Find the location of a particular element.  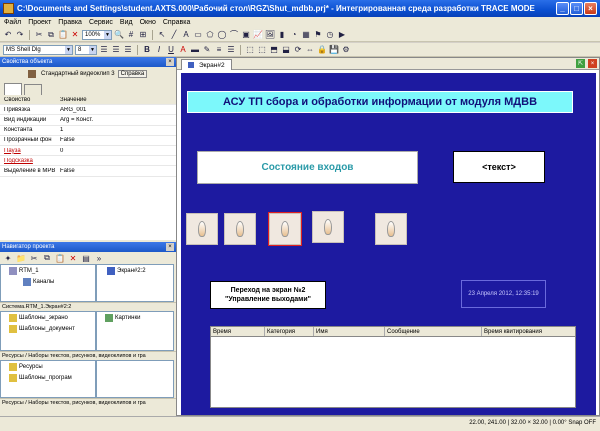

tree-item-pictures: Картинки is located at coordinates (139, 317).